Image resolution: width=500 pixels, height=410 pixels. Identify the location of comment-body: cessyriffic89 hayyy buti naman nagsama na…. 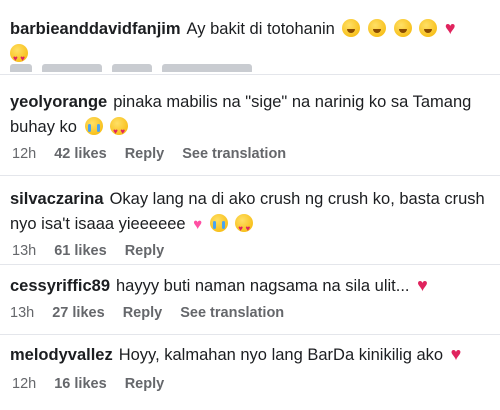
(250, 286).